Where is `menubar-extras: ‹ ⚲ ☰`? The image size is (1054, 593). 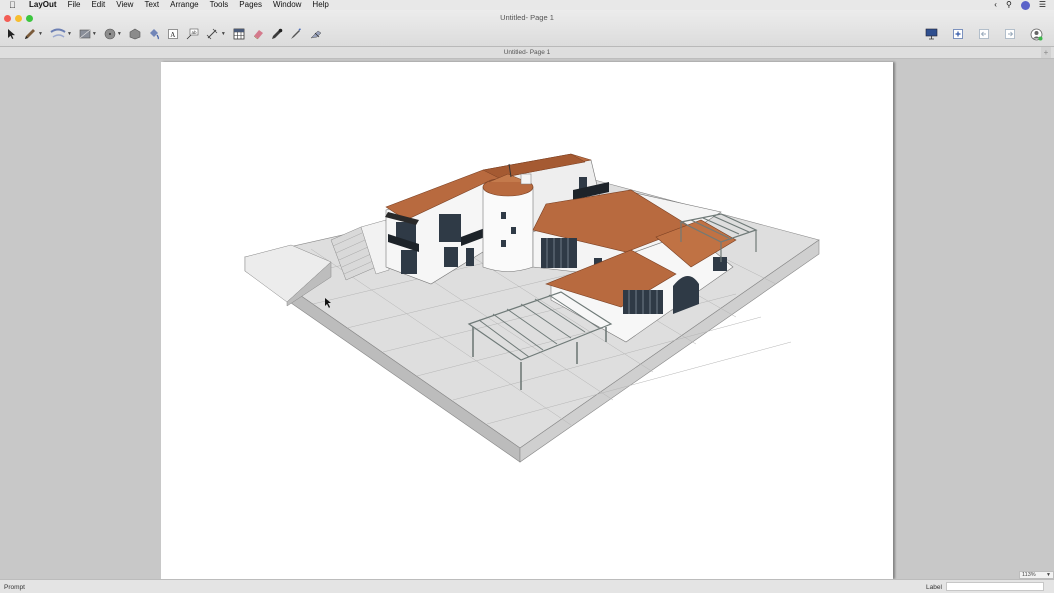 menubar-extras: ‹ ⚲ ☰ is located at coordinates (1020, 5).